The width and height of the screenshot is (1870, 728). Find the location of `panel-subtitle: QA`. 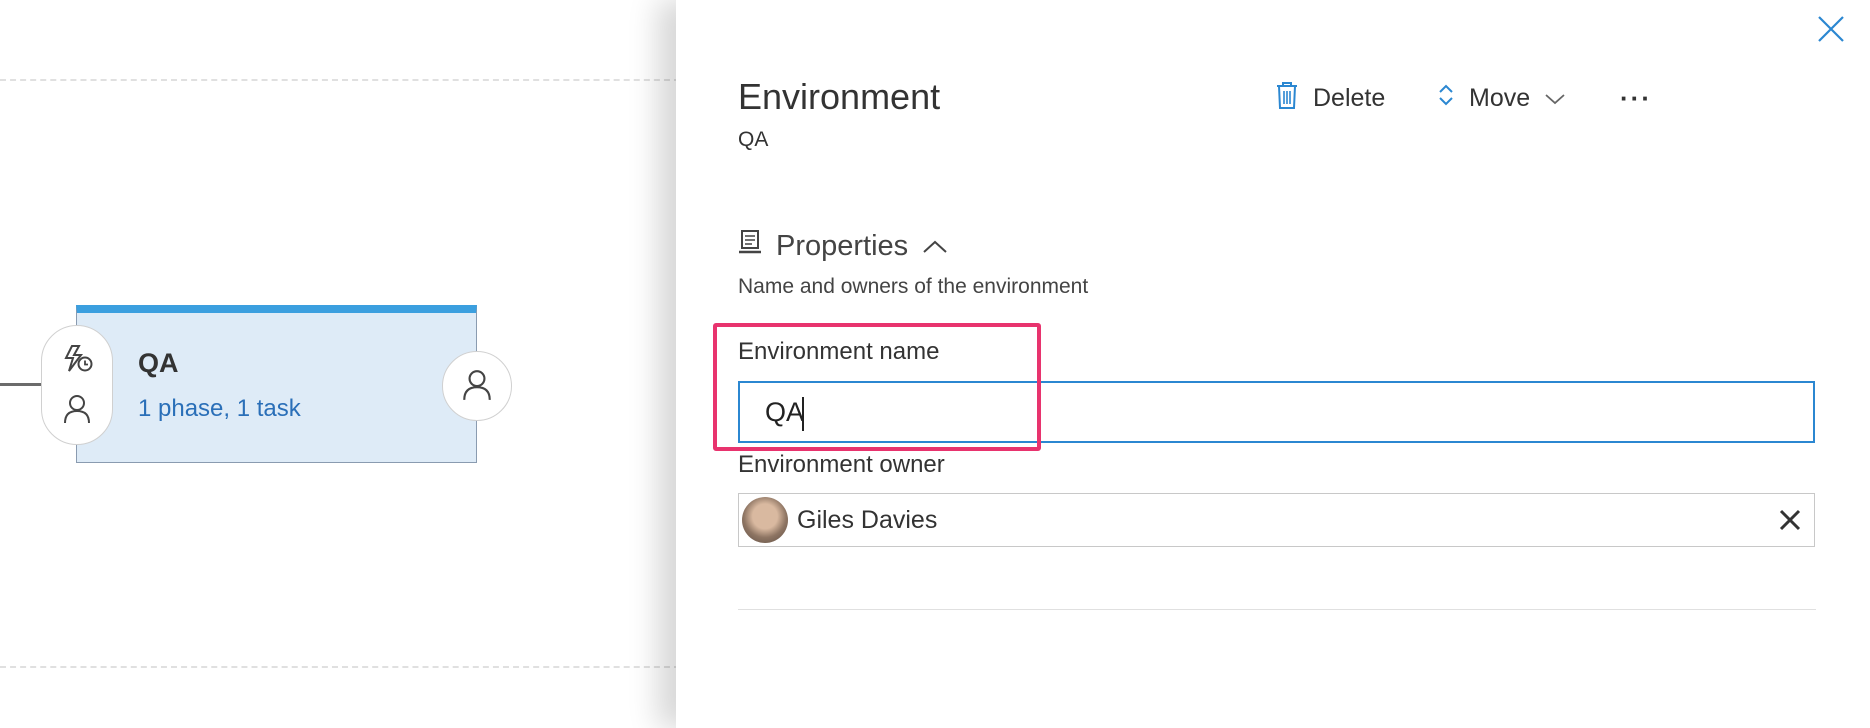

panel-subtitle: QA is located at coordinates (753, 139).